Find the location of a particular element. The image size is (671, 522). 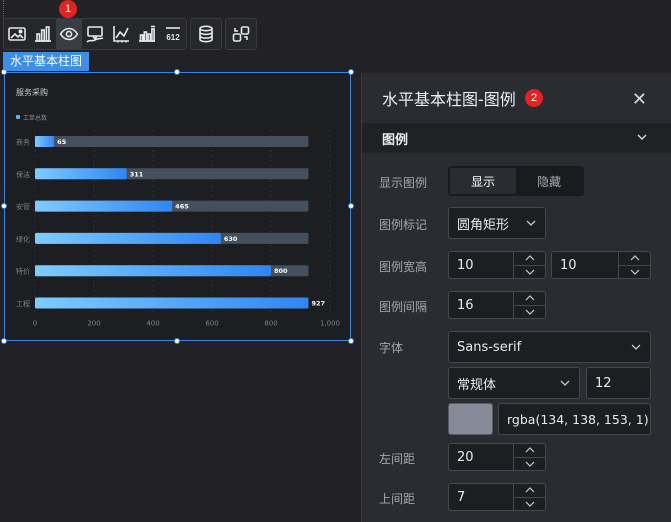

dotted-guide-line is located at coordinates (3, 10).